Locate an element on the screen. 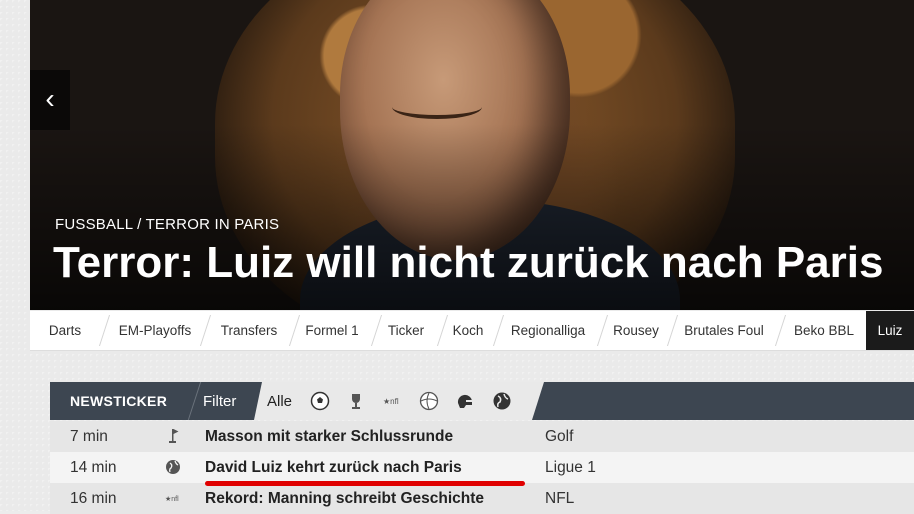 The image size is (914, 514). header-separator is located at coordinates (188, 401).